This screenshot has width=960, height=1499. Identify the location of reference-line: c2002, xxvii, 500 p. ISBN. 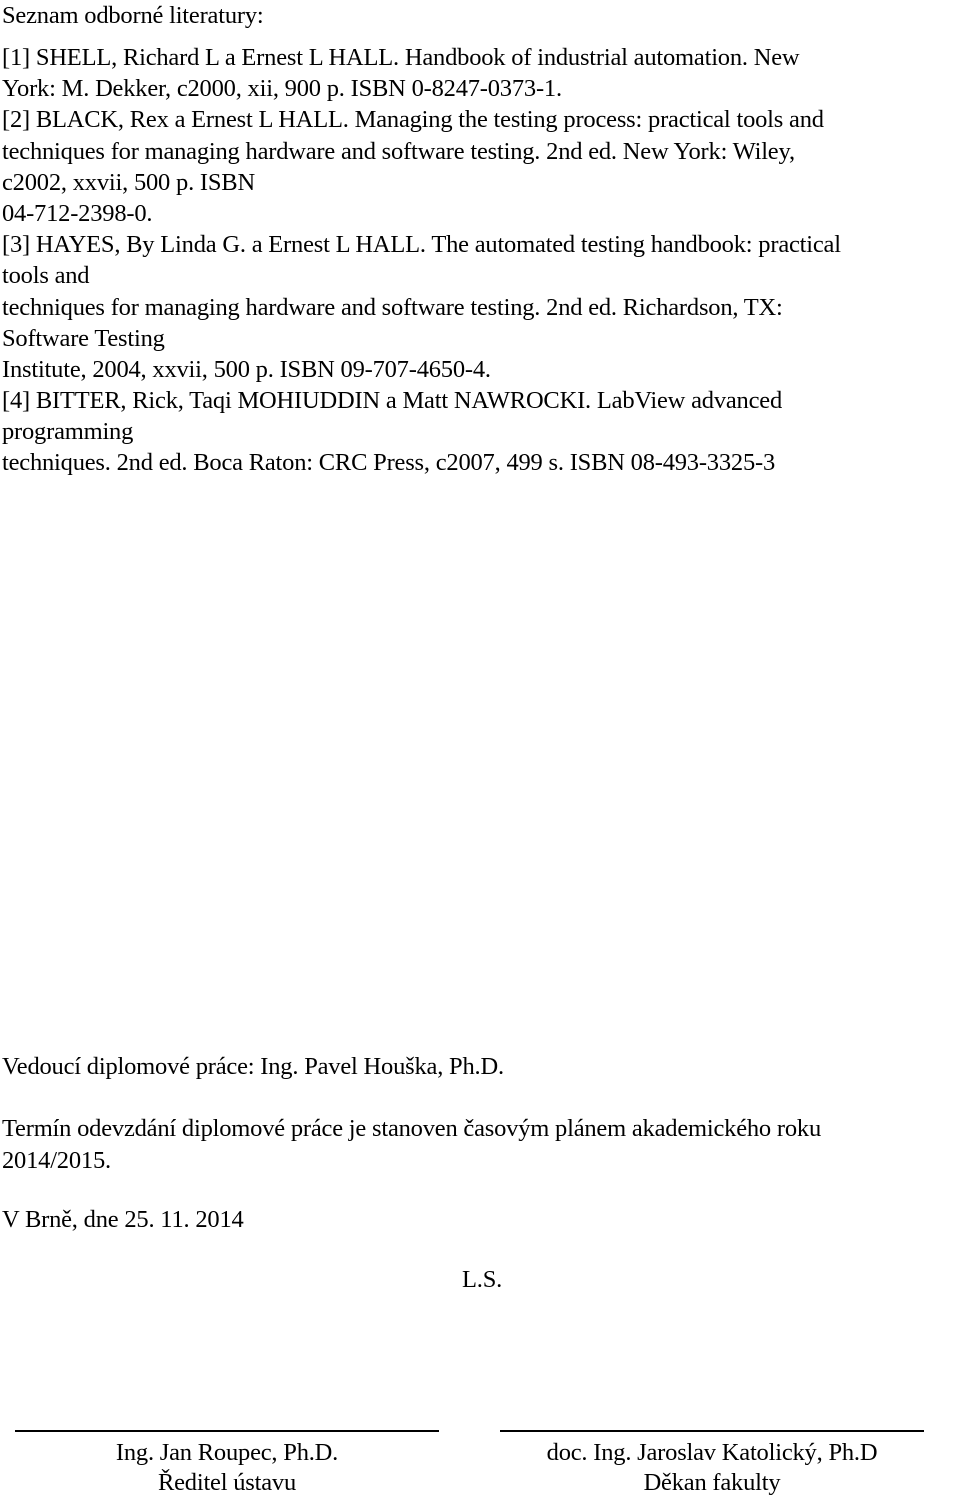
(128, 182).